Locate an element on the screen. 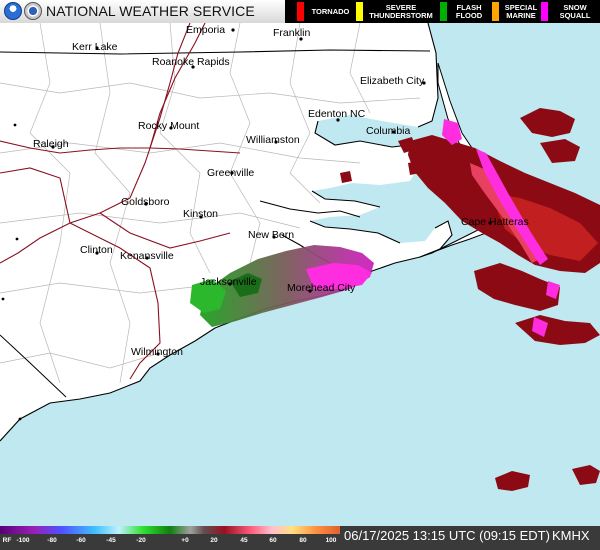  city-label: Cape Hatteras is located at coordinates (495, 222).